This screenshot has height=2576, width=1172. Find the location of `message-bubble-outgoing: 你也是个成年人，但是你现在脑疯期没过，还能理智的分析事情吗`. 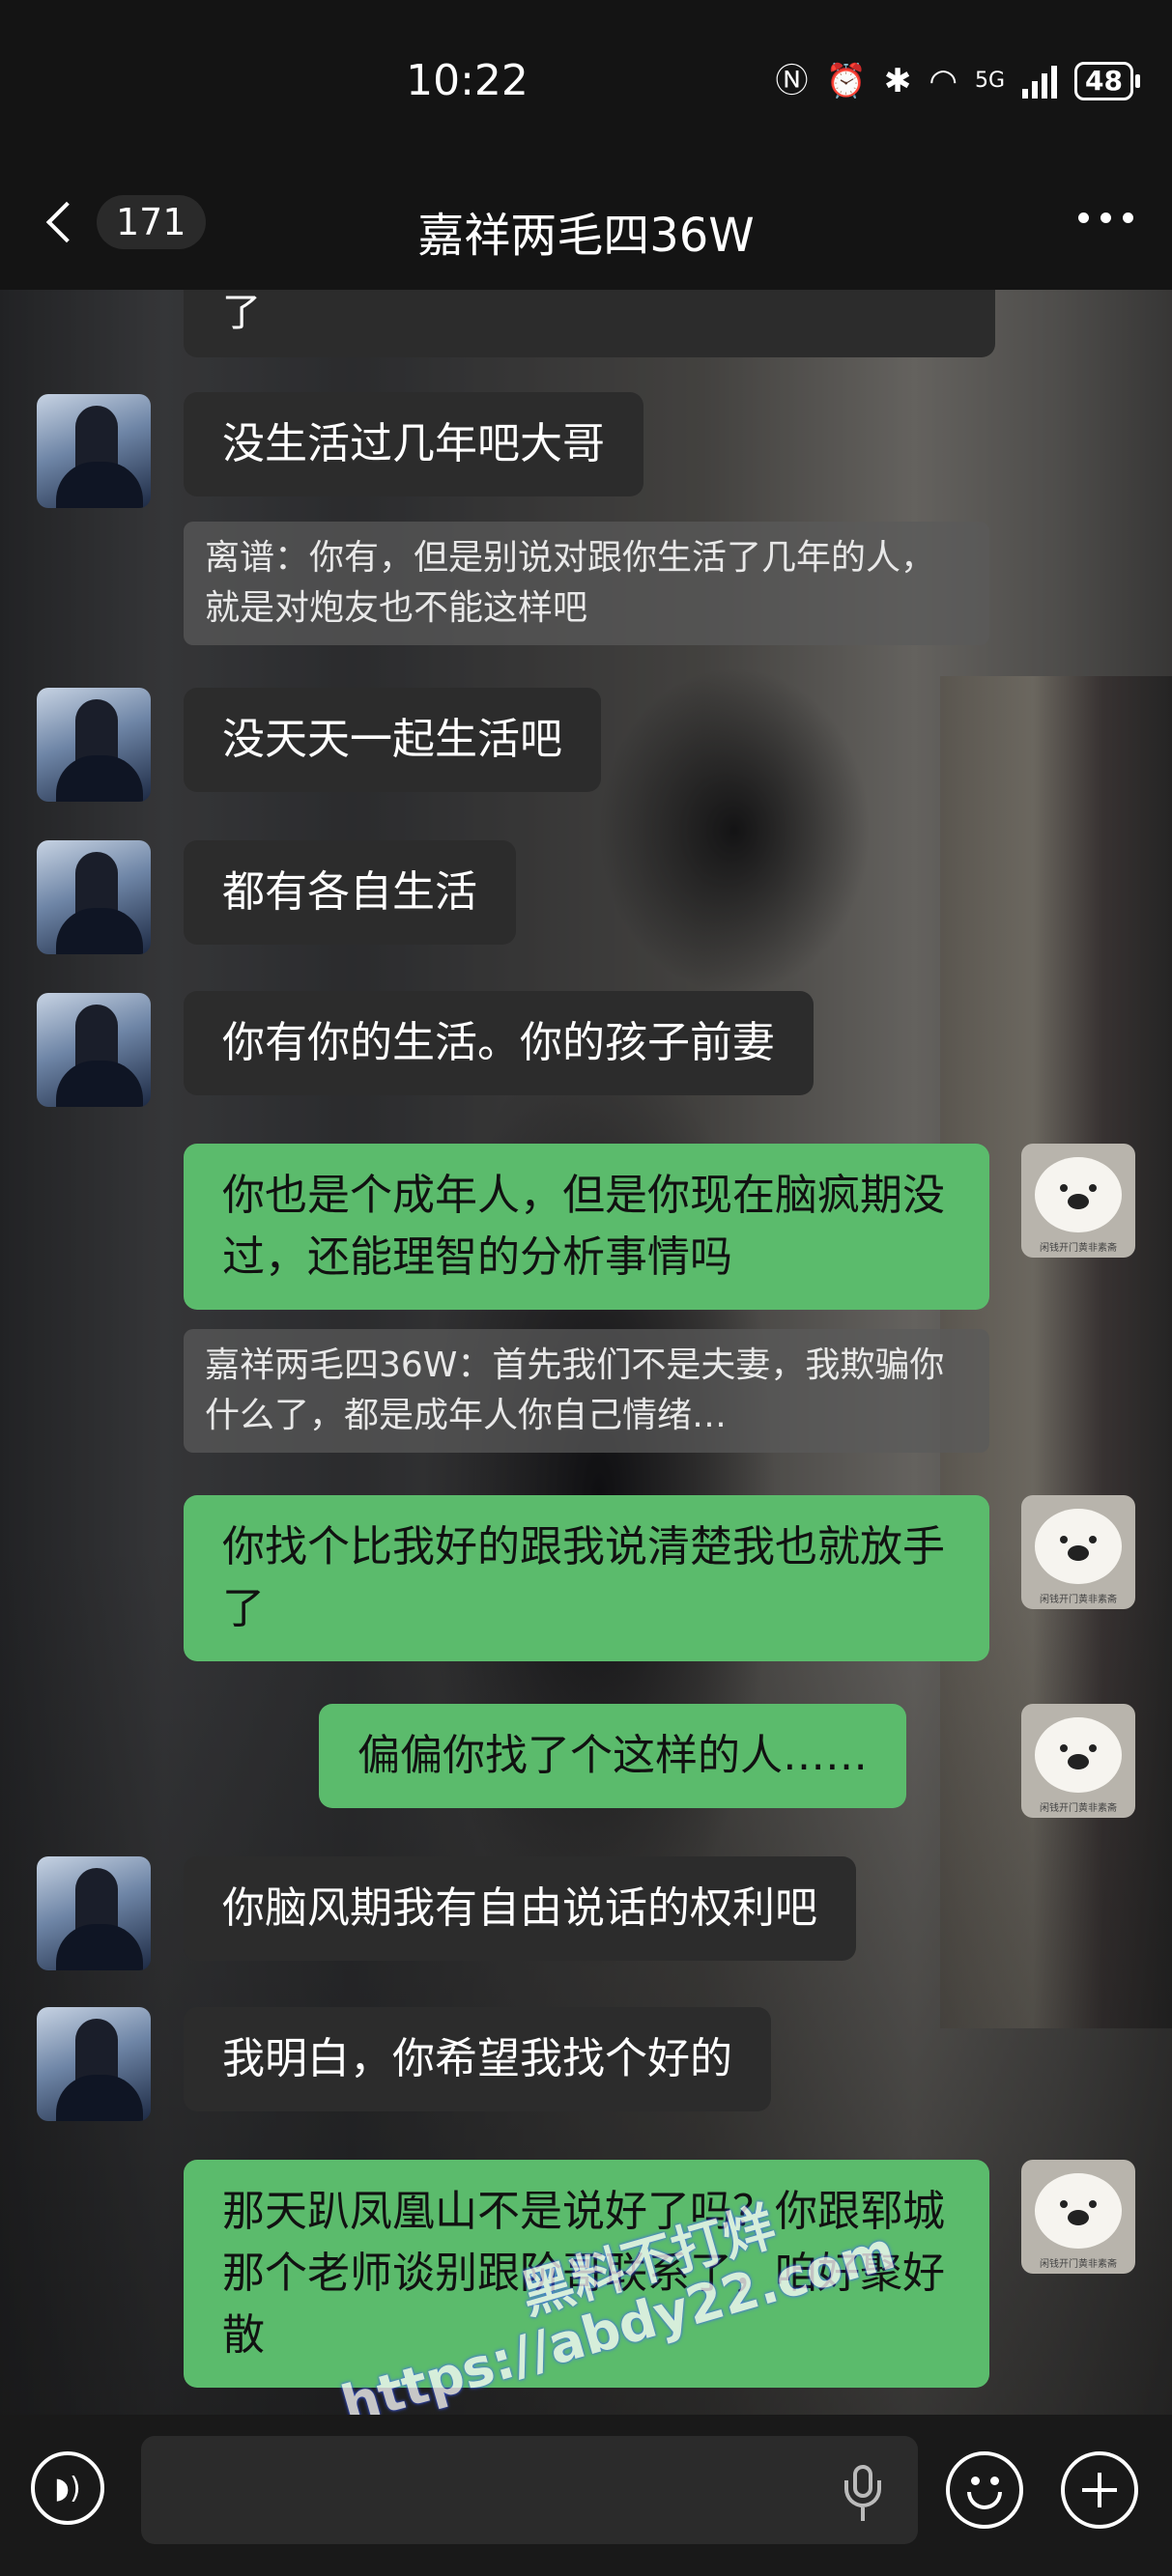

message-bubble-outgoing: 你也是个成年人，但是你现在脑疯期没过，还能理智的分析事情吗 is located at coordinates (586, 1227).